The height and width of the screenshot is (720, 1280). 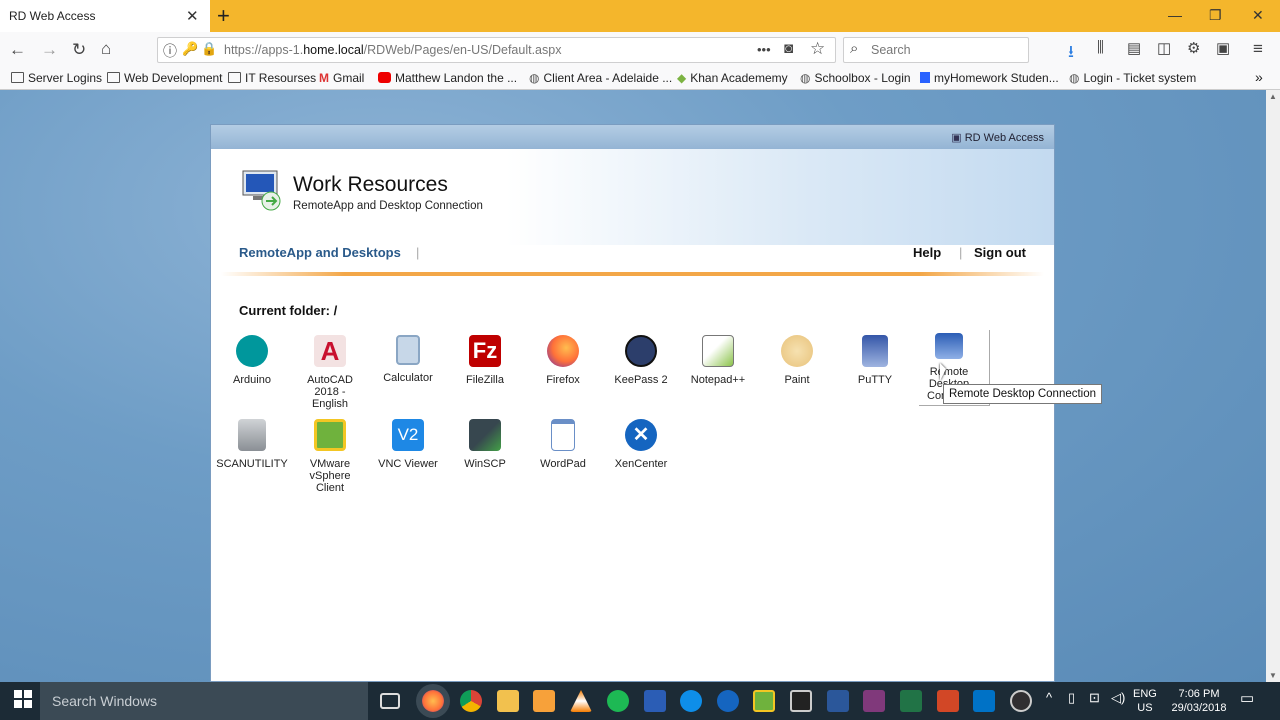 I want to click on bookmark-it-resourses: IT Resourses, so click(x=272, y=78).